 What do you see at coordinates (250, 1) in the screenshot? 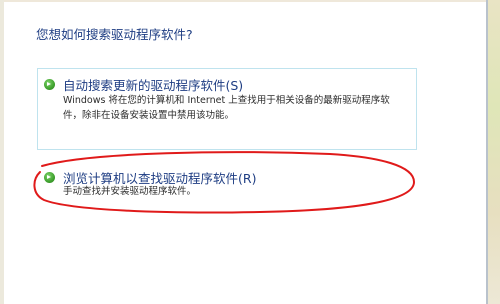
I see `window-top-edge` at bounding box center [250, 1].